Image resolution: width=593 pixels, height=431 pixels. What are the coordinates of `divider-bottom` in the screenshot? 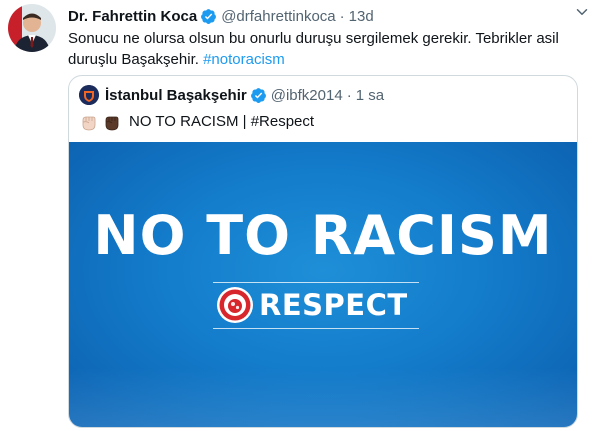 It's located at (316, 328).